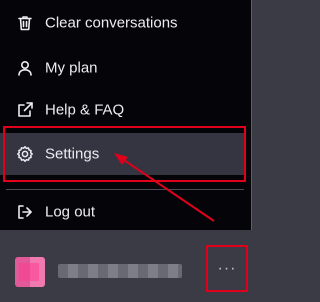 The width and height of the screenshot is (320, 302). I want to click on menu-item-help-faq: Help & FAQ, so click(123, 110).